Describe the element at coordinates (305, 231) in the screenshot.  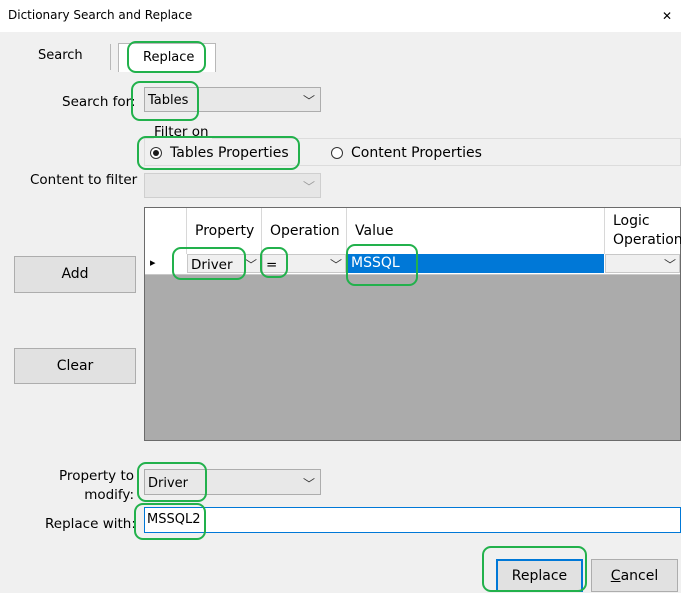
I see `column-operation: Operation` at that location.